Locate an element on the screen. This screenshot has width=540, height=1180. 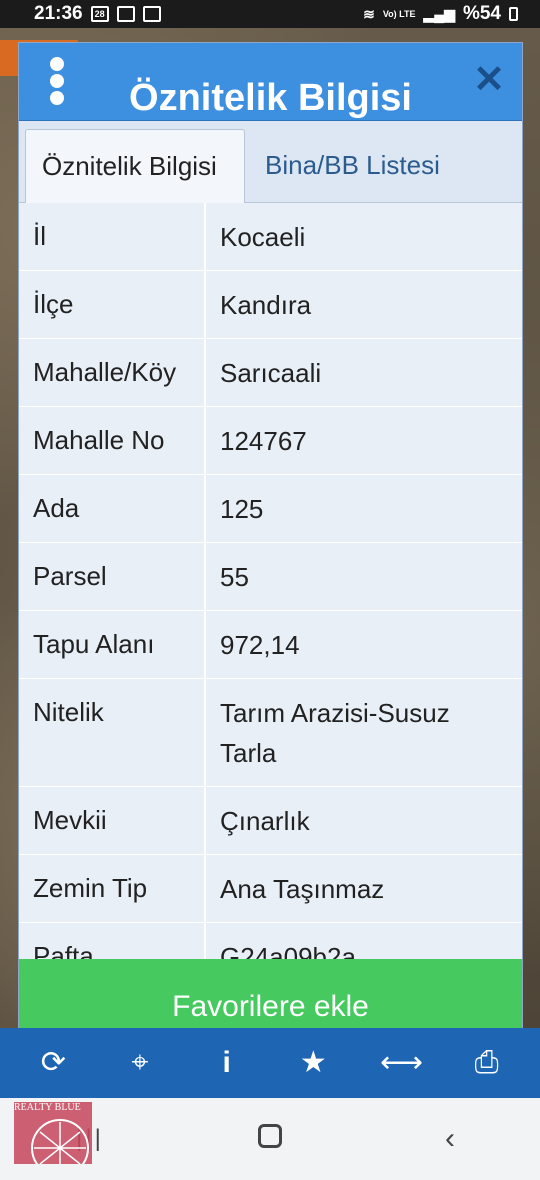
row-value: 972,14 is located at coordinates (260, 645).